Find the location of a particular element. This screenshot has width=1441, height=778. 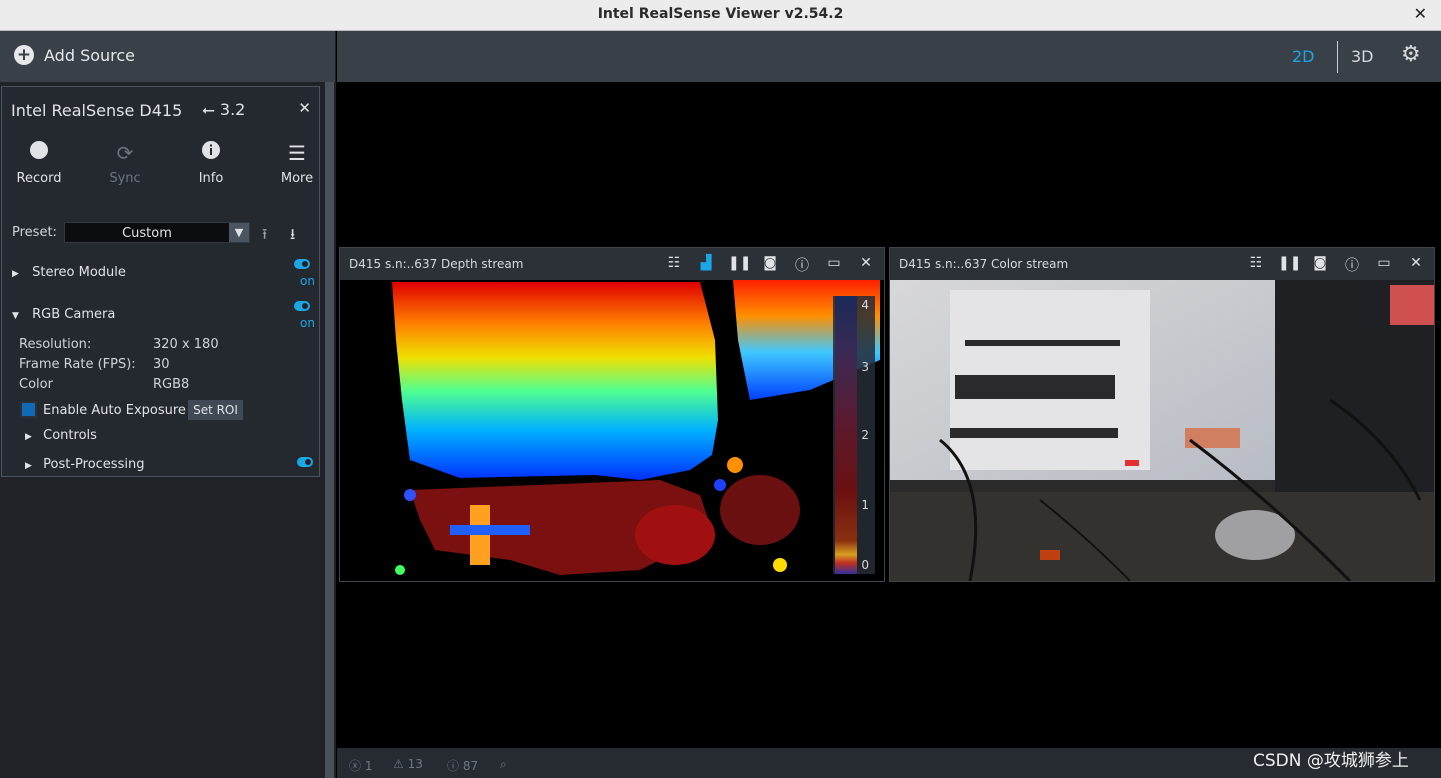

preset-select: Custom ▼ is located at coordinates (157, 232).